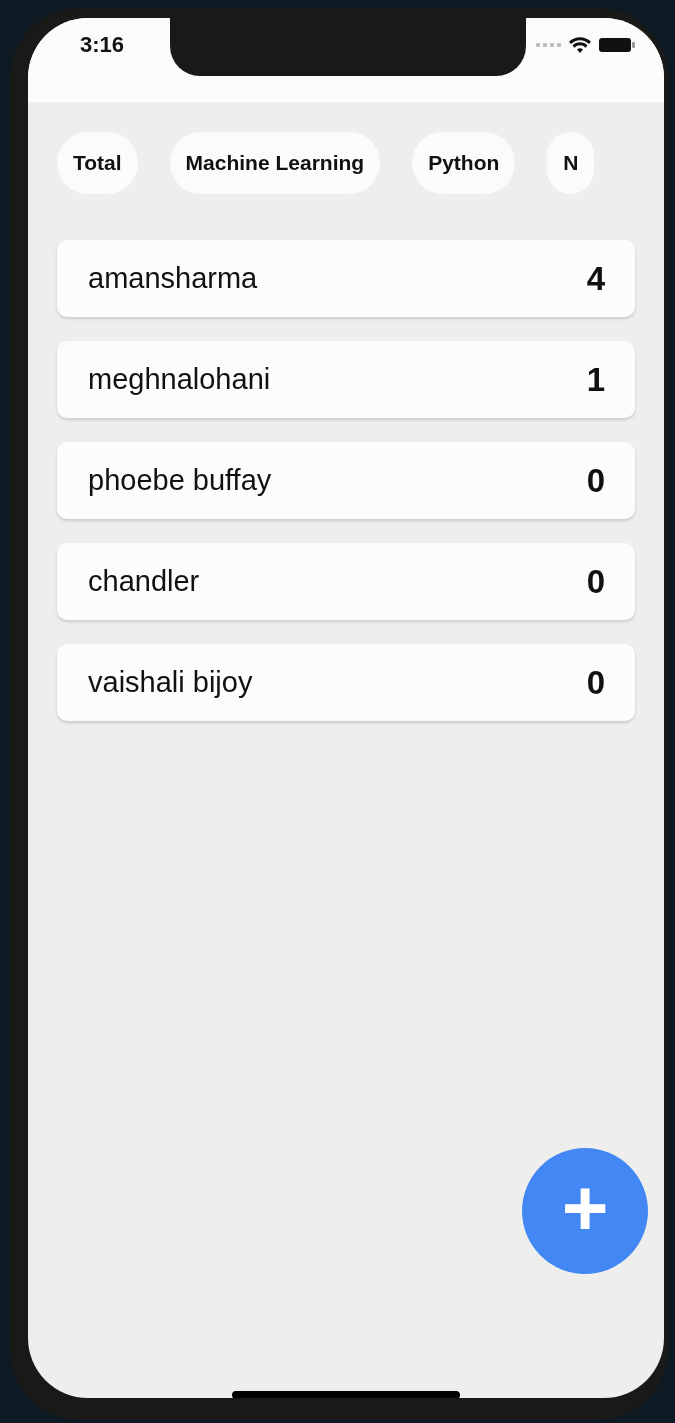 The height and width of the screenshot is (1423, 675). What do you see at coordinates (595, 278) in the screenshot?
I see `user-count: 4` at bounding box center [595, 278].